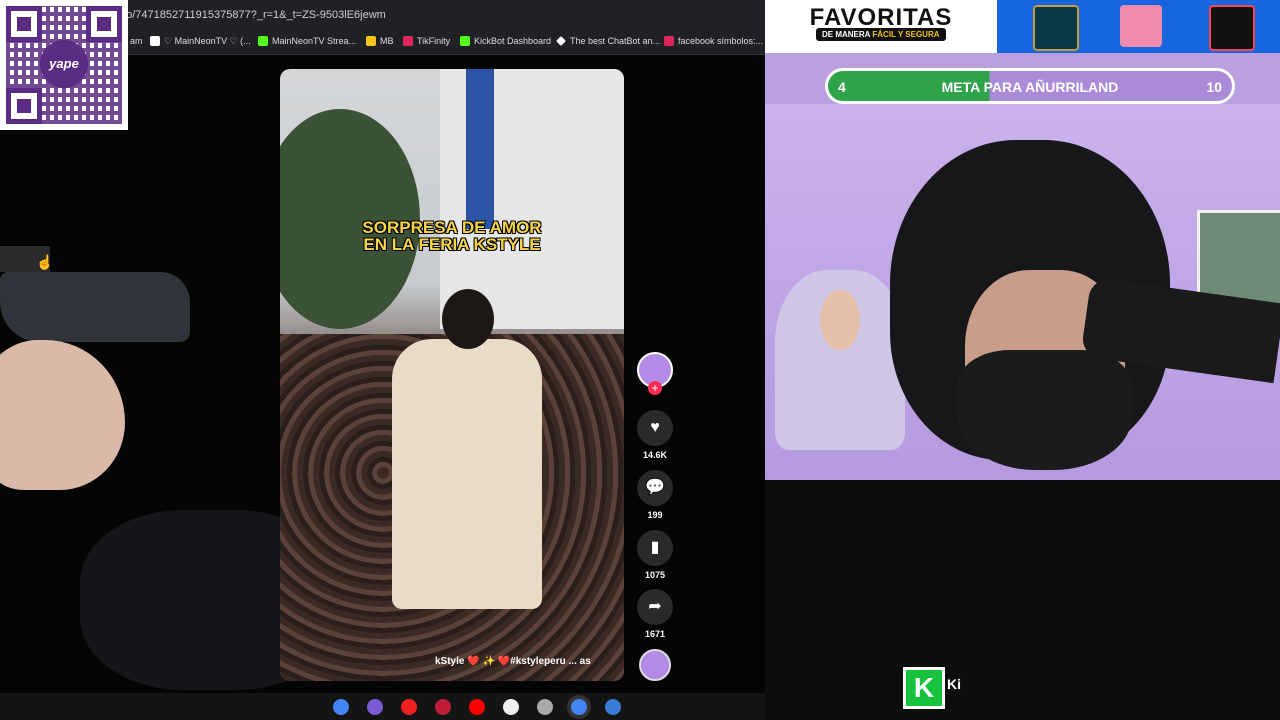 The width and height of the screenshot is (1280, 720). I want to click on save-count: 1075, so click(655, 575).